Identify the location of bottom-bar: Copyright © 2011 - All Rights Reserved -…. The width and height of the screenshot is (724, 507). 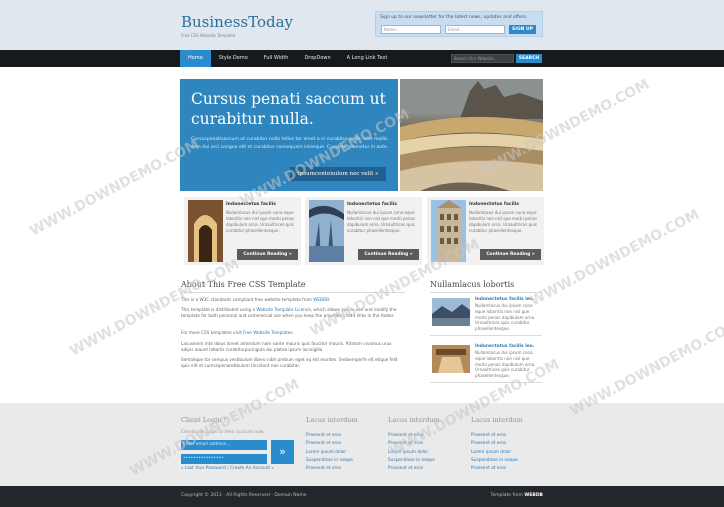
(362, 496).